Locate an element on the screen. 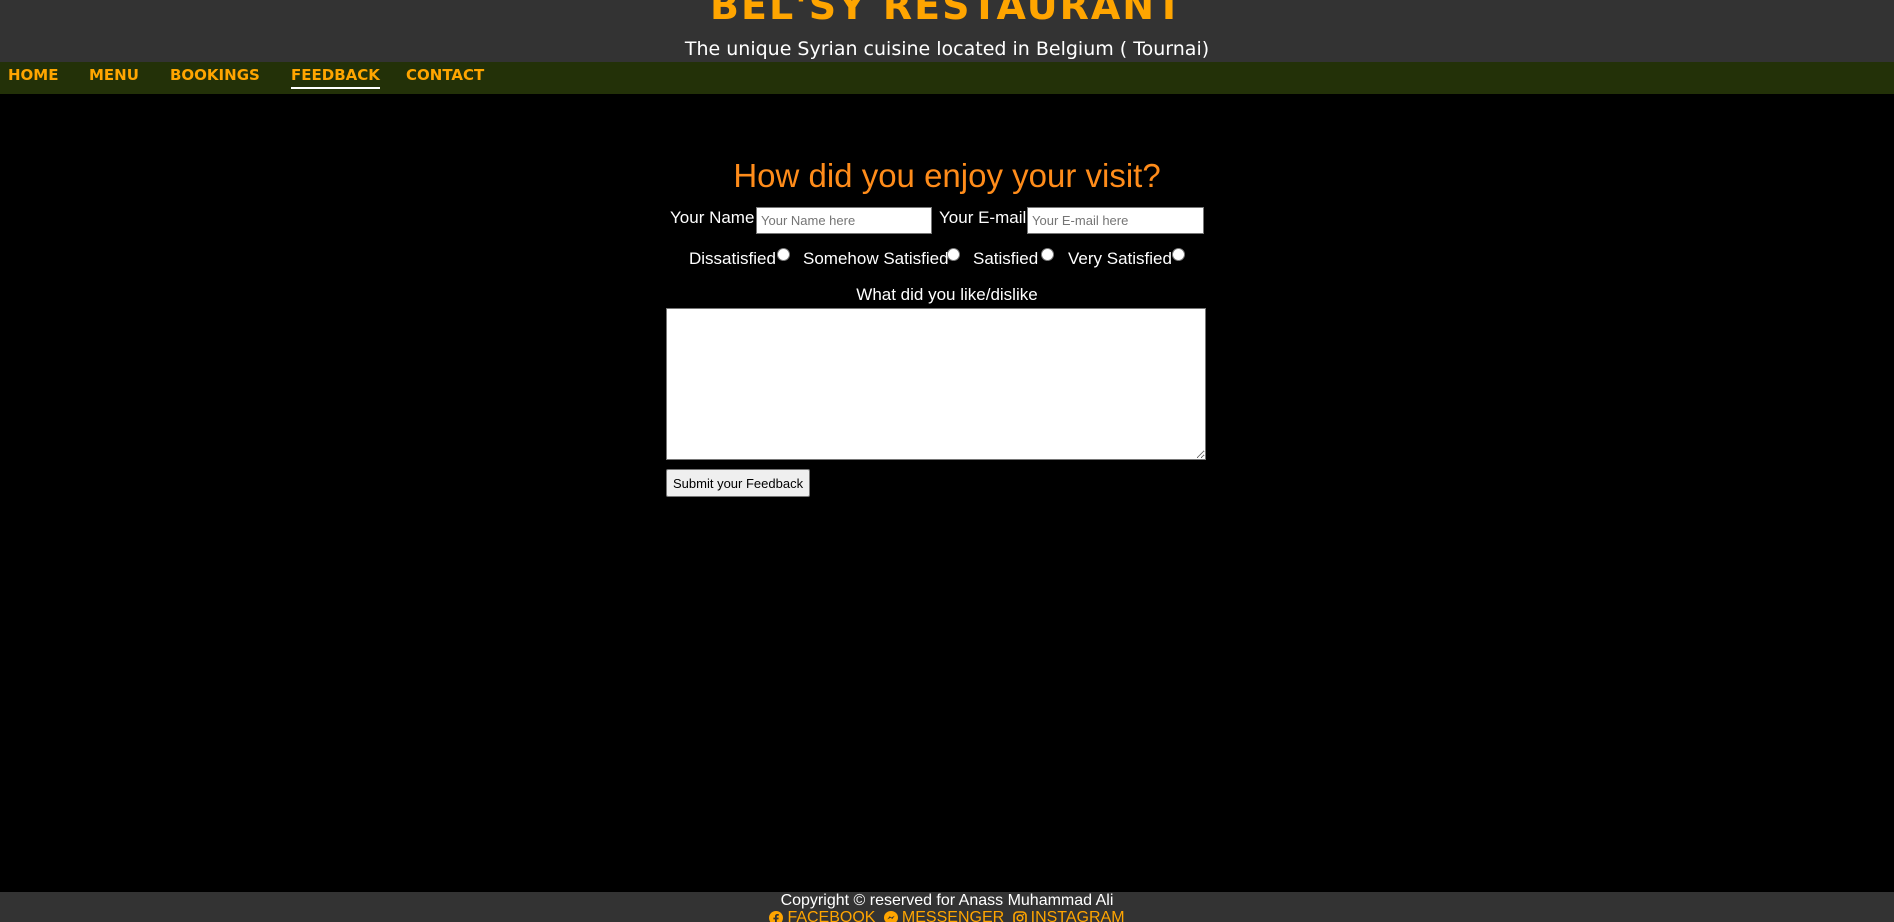 Image resolution: width=1894 pixels, height=922 pixels. messenger-link: MESSENGER is located at coordinates (944, 915).